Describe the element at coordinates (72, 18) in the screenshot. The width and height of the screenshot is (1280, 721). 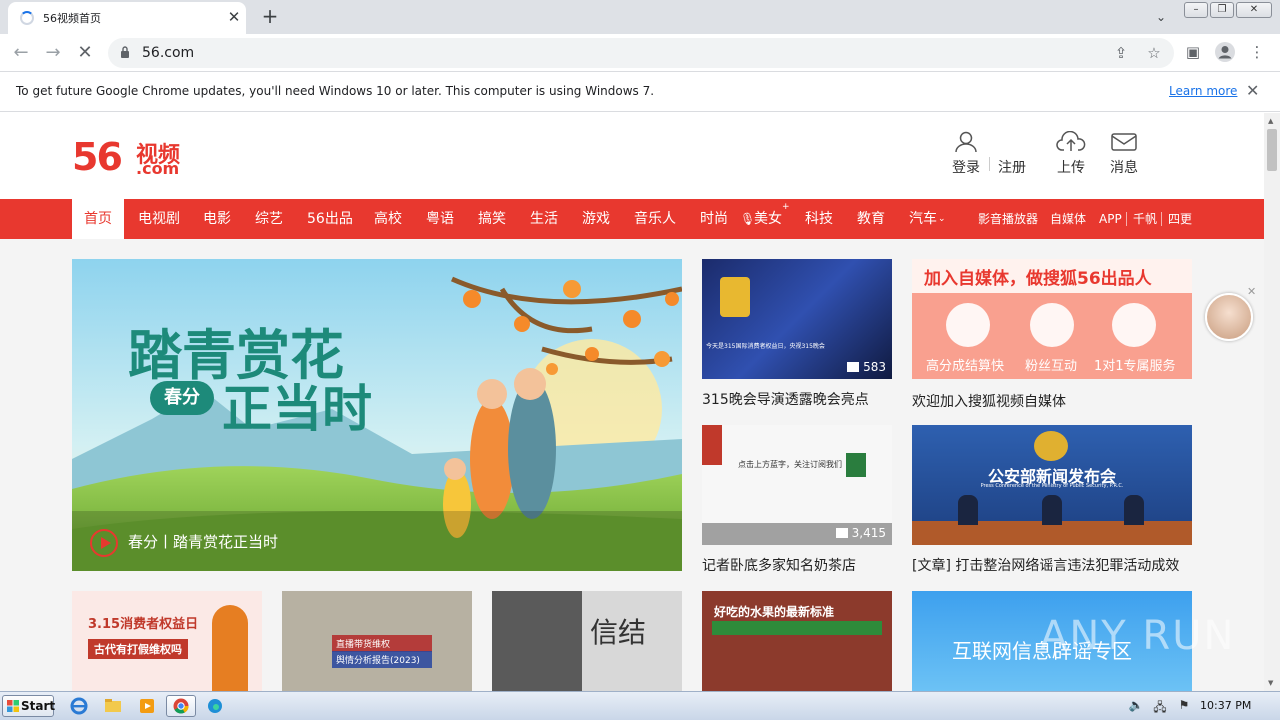
I see `tab-title: 56视频首页` at that location.